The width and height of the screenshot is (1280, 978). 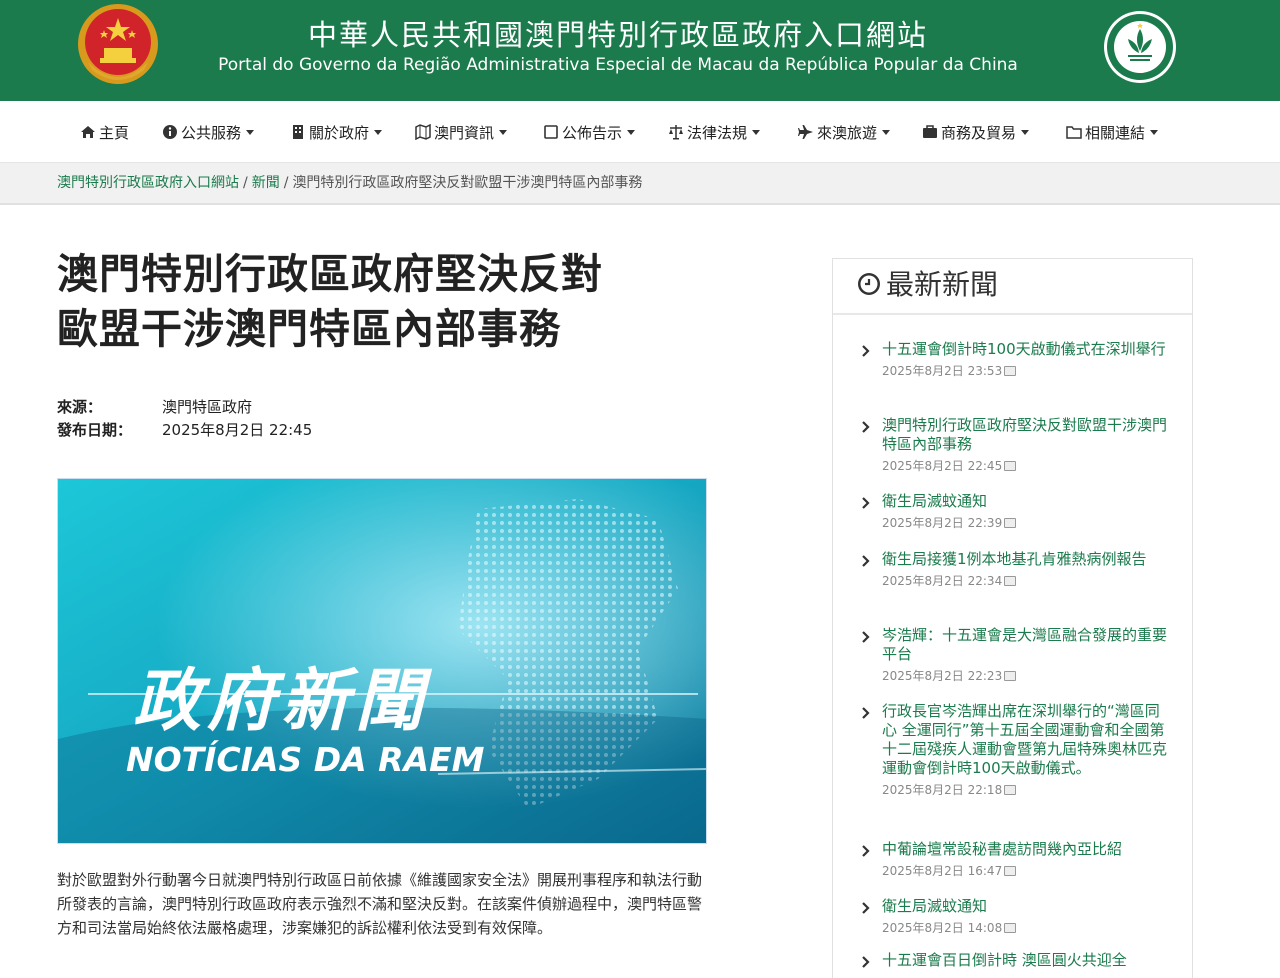 What do you see at coordinates (1016, 511) in the screenshot?
I see `news-item: 衛生局滅蚊通知 2025年8月2日 22:39` at bounding box center [1016, 511].